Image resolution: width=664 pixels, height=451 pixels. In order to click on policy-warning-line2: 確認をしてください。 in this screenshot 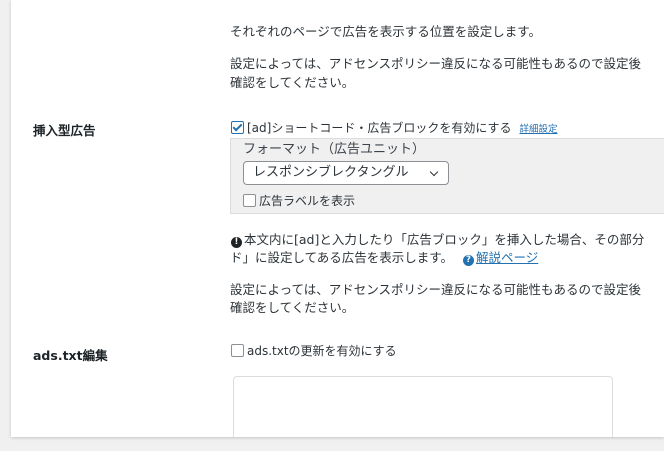, I will do `click(292, 82)`.